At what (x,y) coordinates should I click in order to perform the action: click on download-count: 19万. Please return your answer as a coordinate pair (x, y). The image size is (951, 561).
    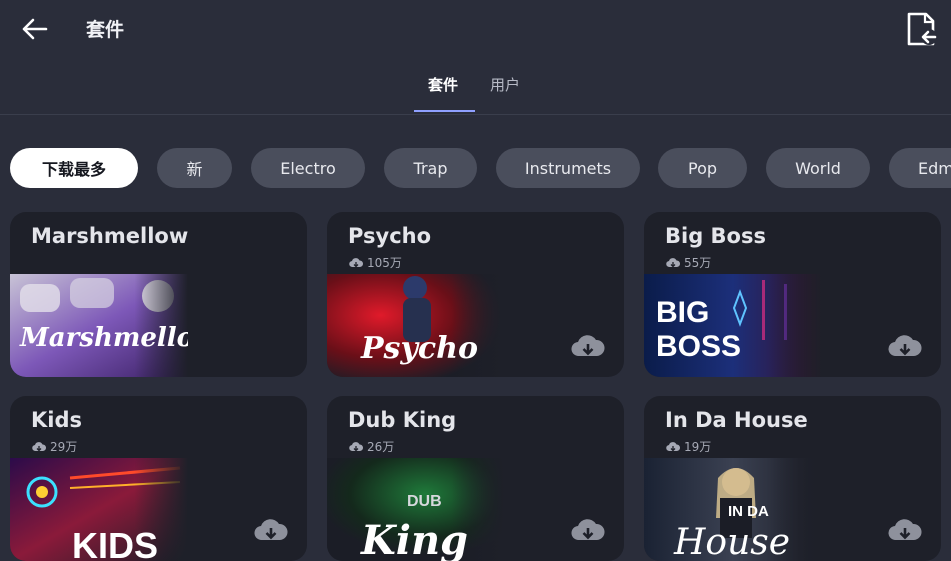
    Looking at the image, I should click on (688, 446).